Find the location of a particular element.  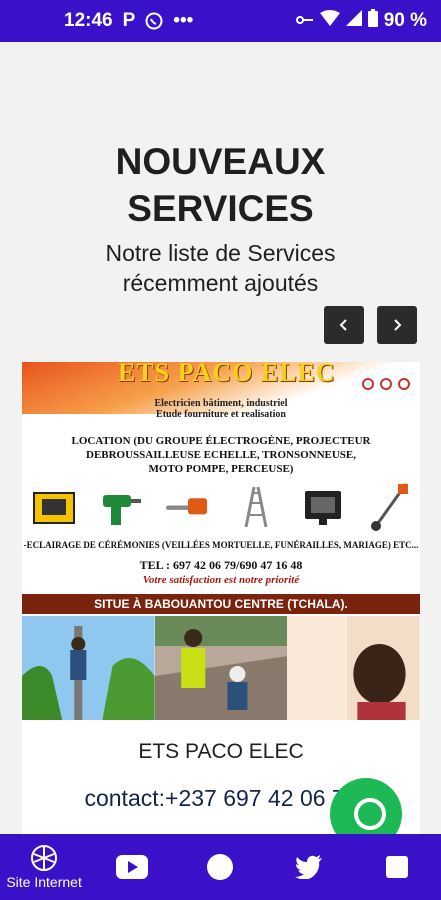

flyer-decor-icon is located at coordinates (386, 384).